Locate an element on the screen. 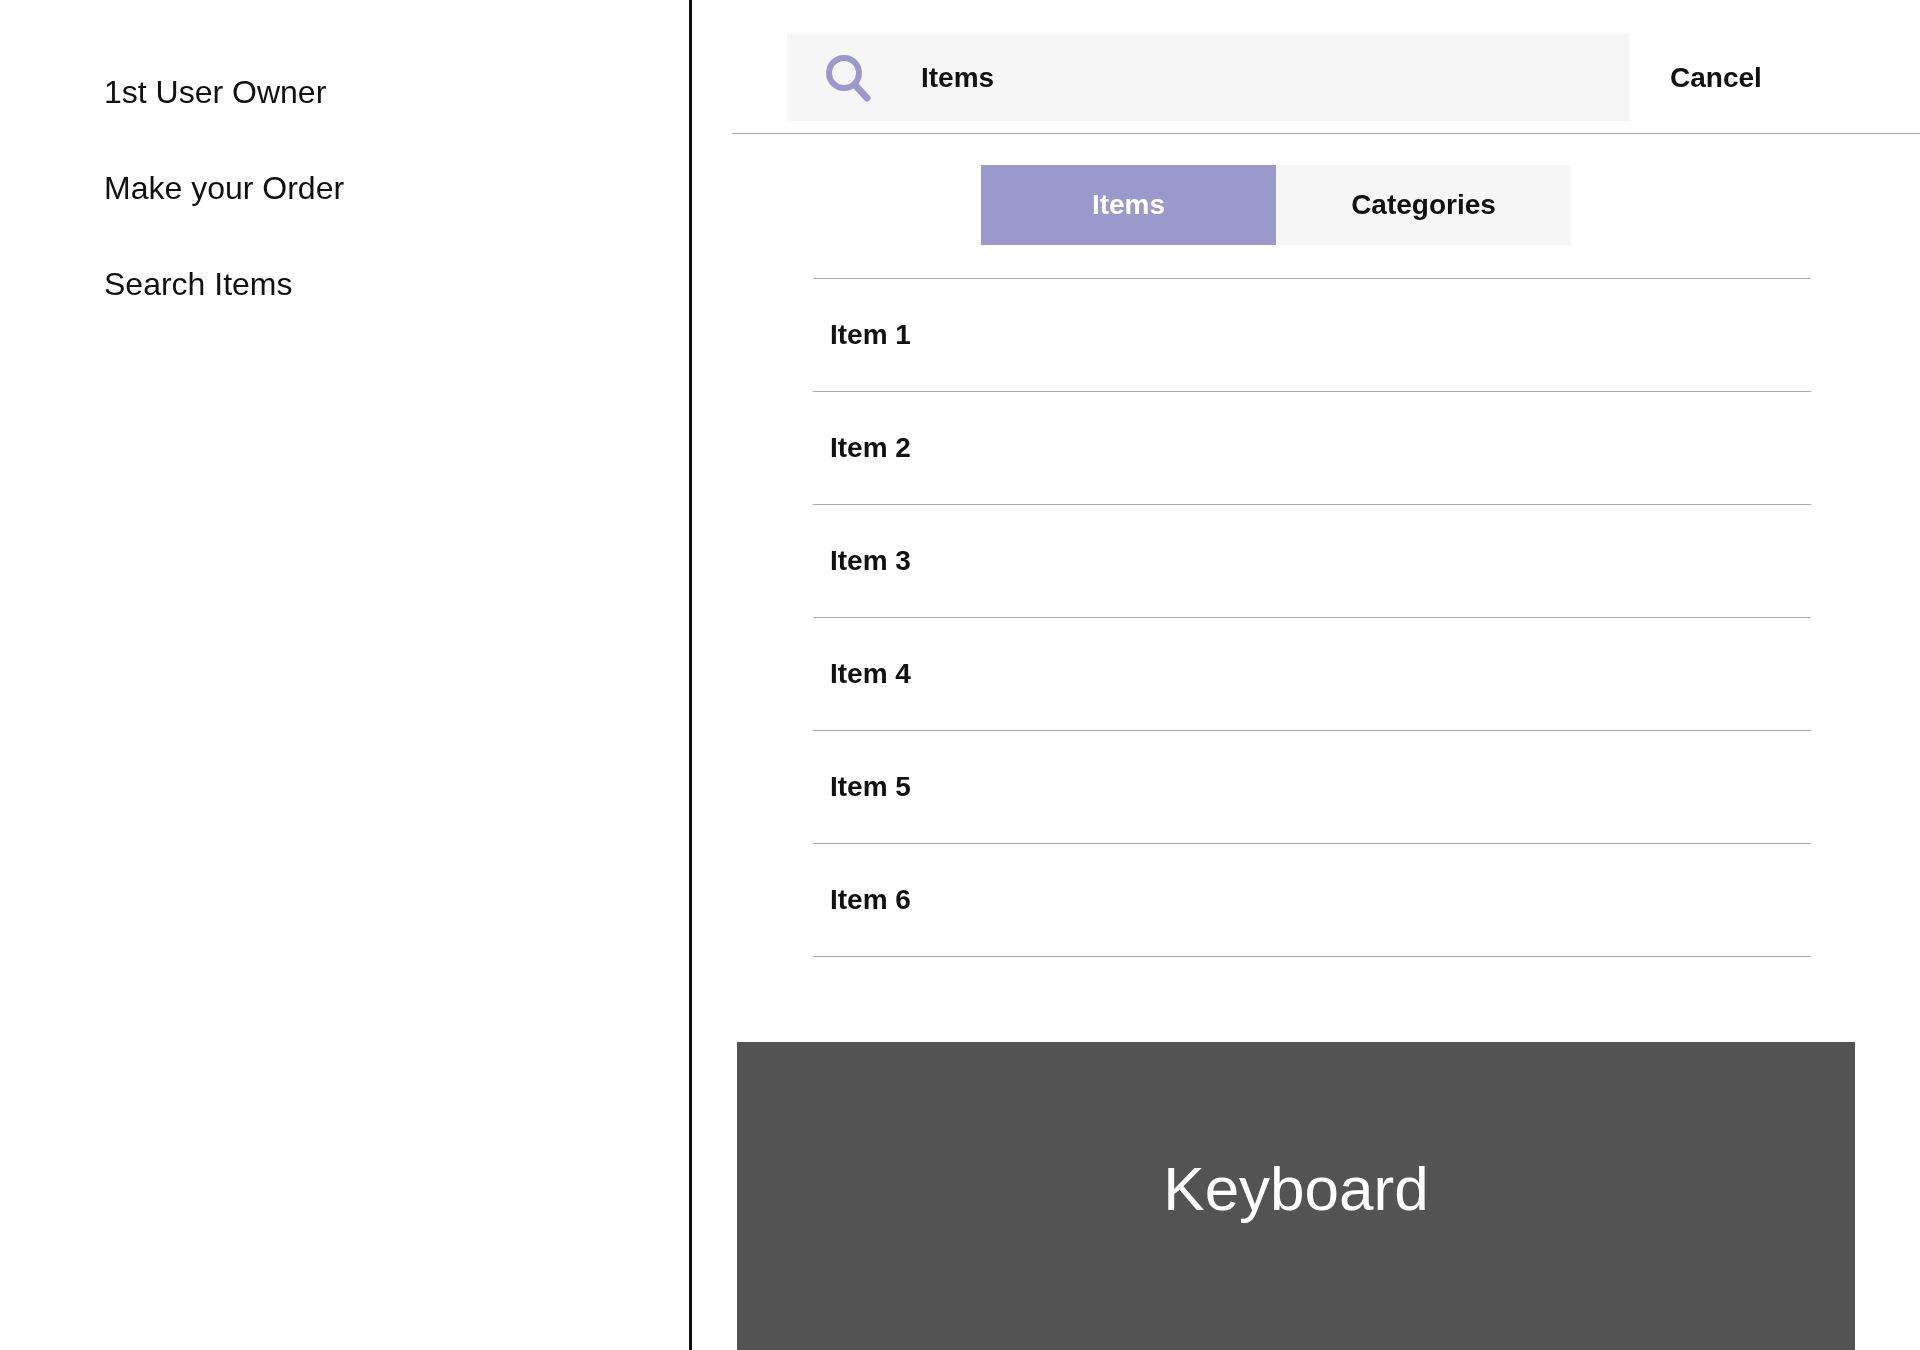  tab: Categories is located at coordinates (1423, 205).